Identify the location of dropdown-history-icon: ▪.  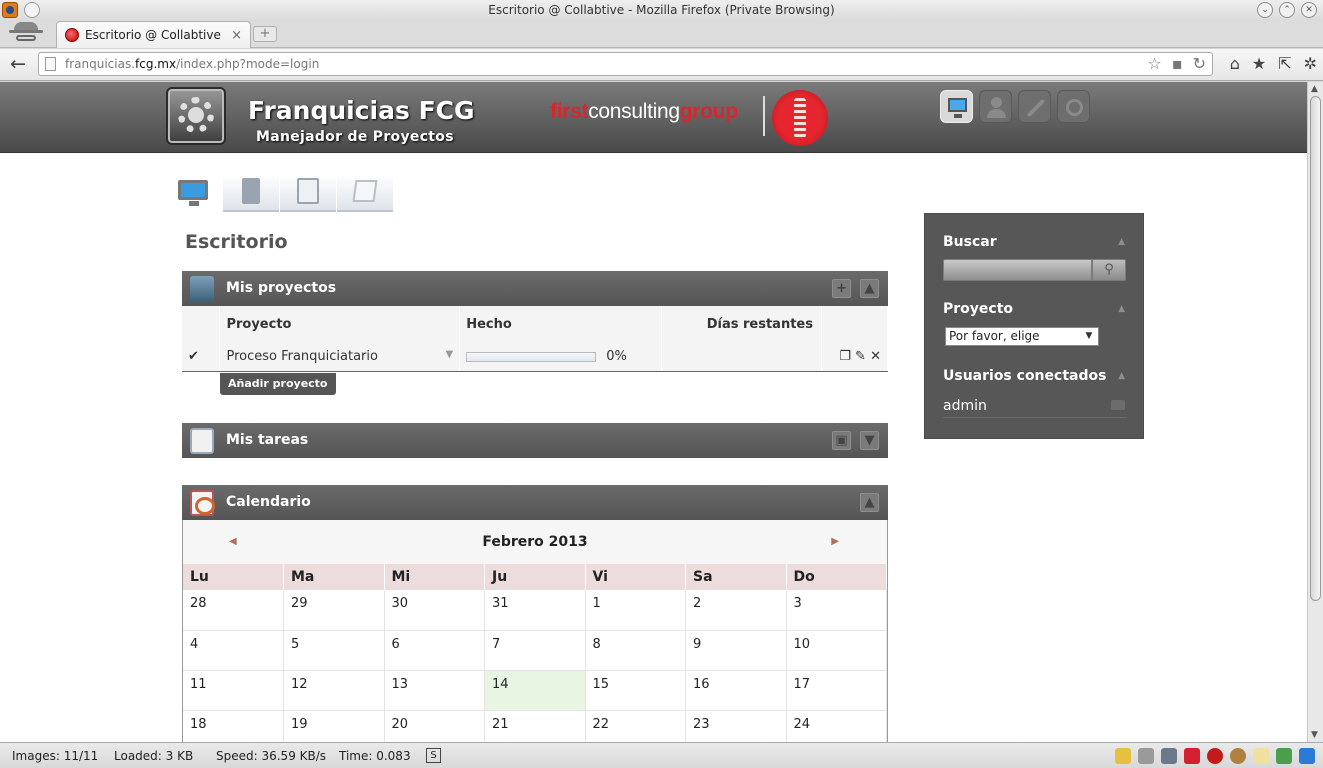
(1177, 64).